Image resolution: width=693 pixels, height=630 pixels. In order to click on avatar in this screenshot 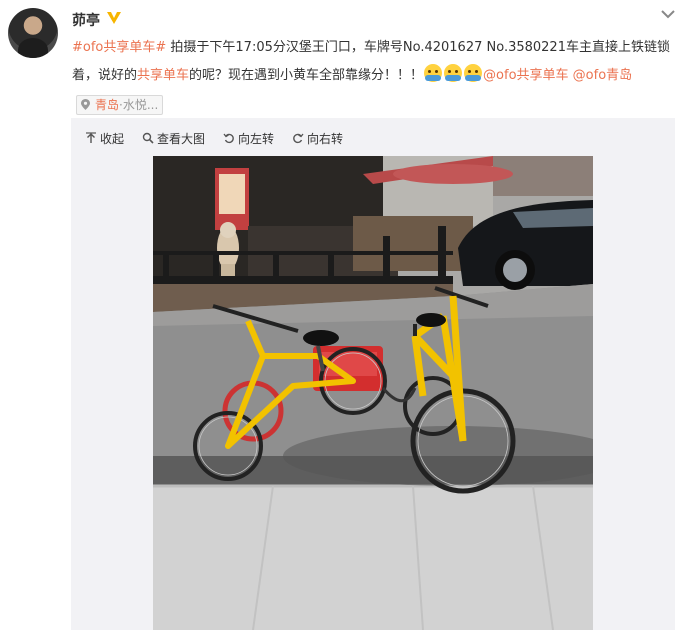, I will do `click(33, 33)`.